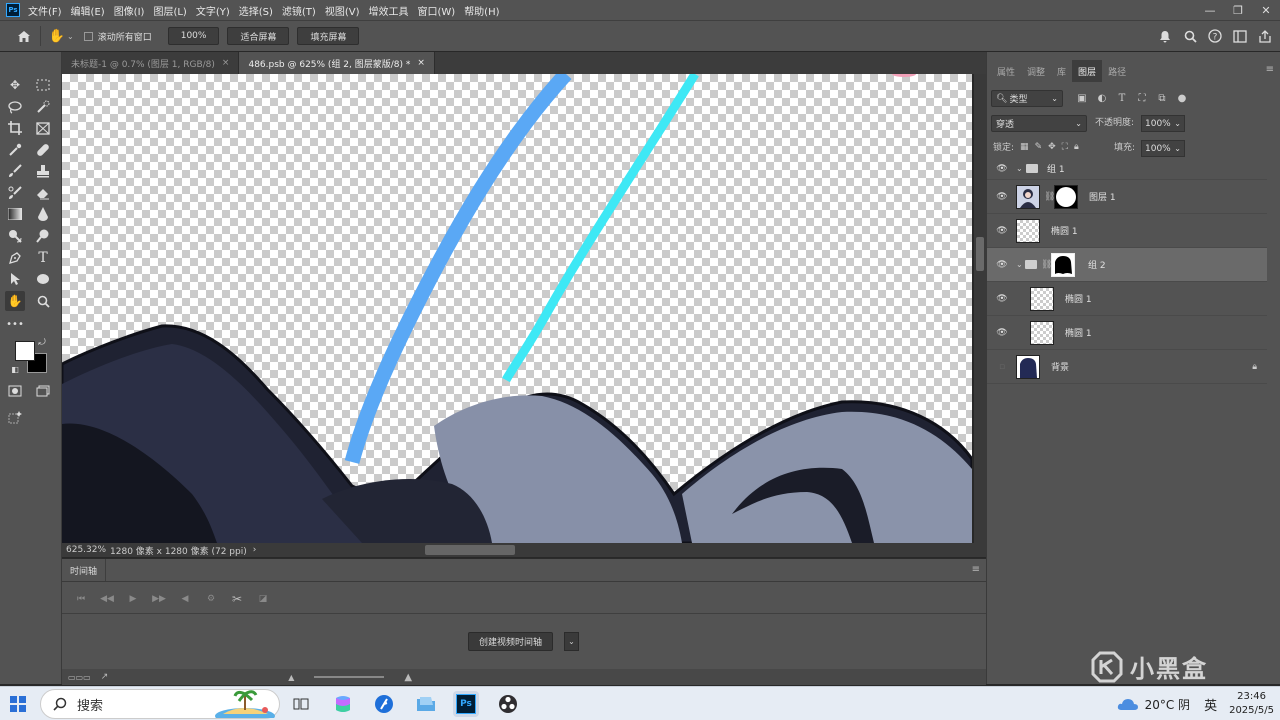  What do you see at coordinates (1163, 123) in the screenshot?
I see `opacity-input: 100% ⌄` at bounding box center [1163, 123].